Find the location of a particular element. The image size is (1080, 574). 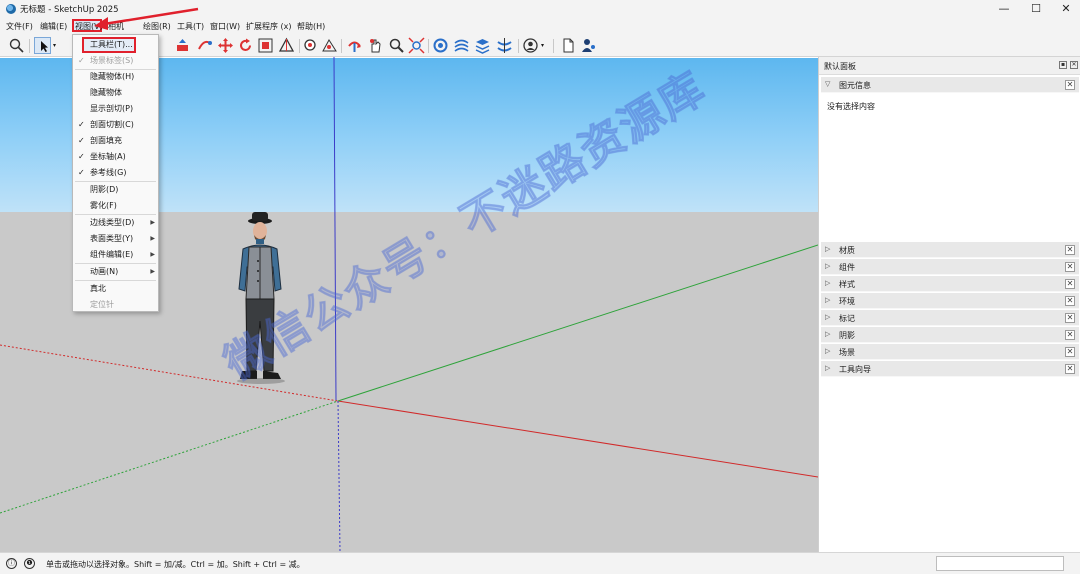

menu-item-axes: ✓ 坐标轴(A) is located at coordinates (115, 157).